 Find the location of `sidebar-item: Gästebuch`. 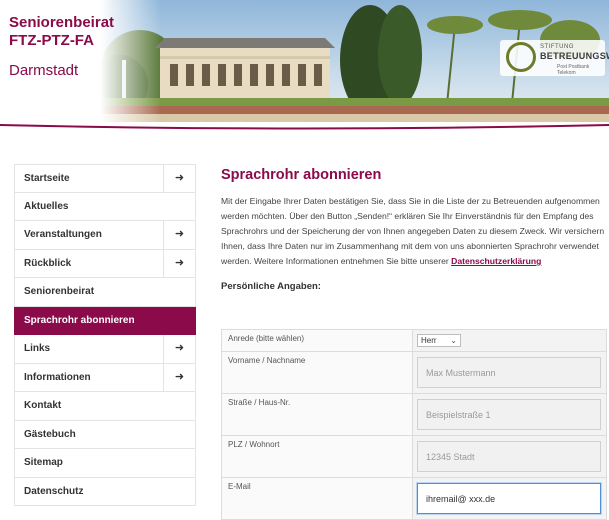

sidebar-item: Gästebuch is located at coordinates (105, 434).